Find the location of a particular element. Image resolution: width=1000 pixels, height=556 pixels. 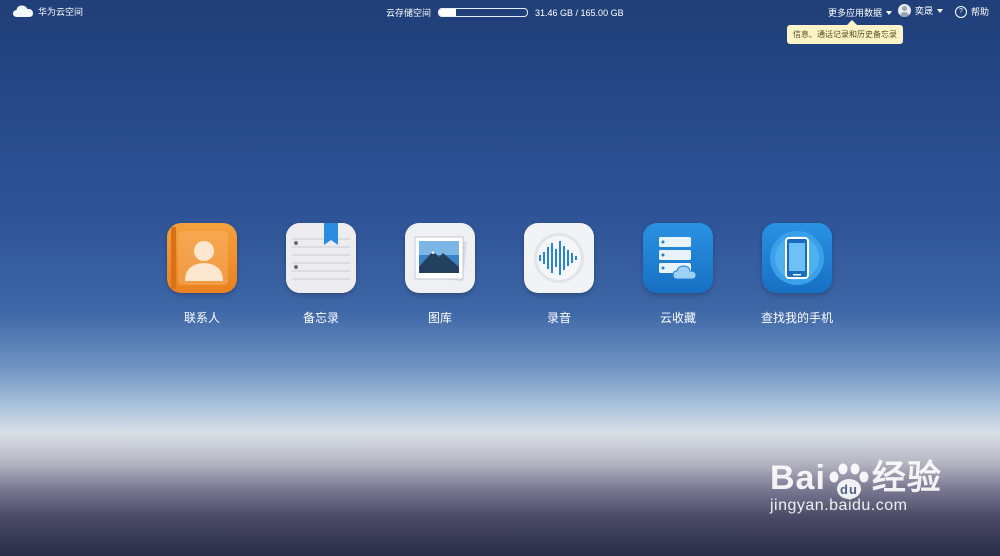

paw-icon: du is located at coordinates (849, 481).